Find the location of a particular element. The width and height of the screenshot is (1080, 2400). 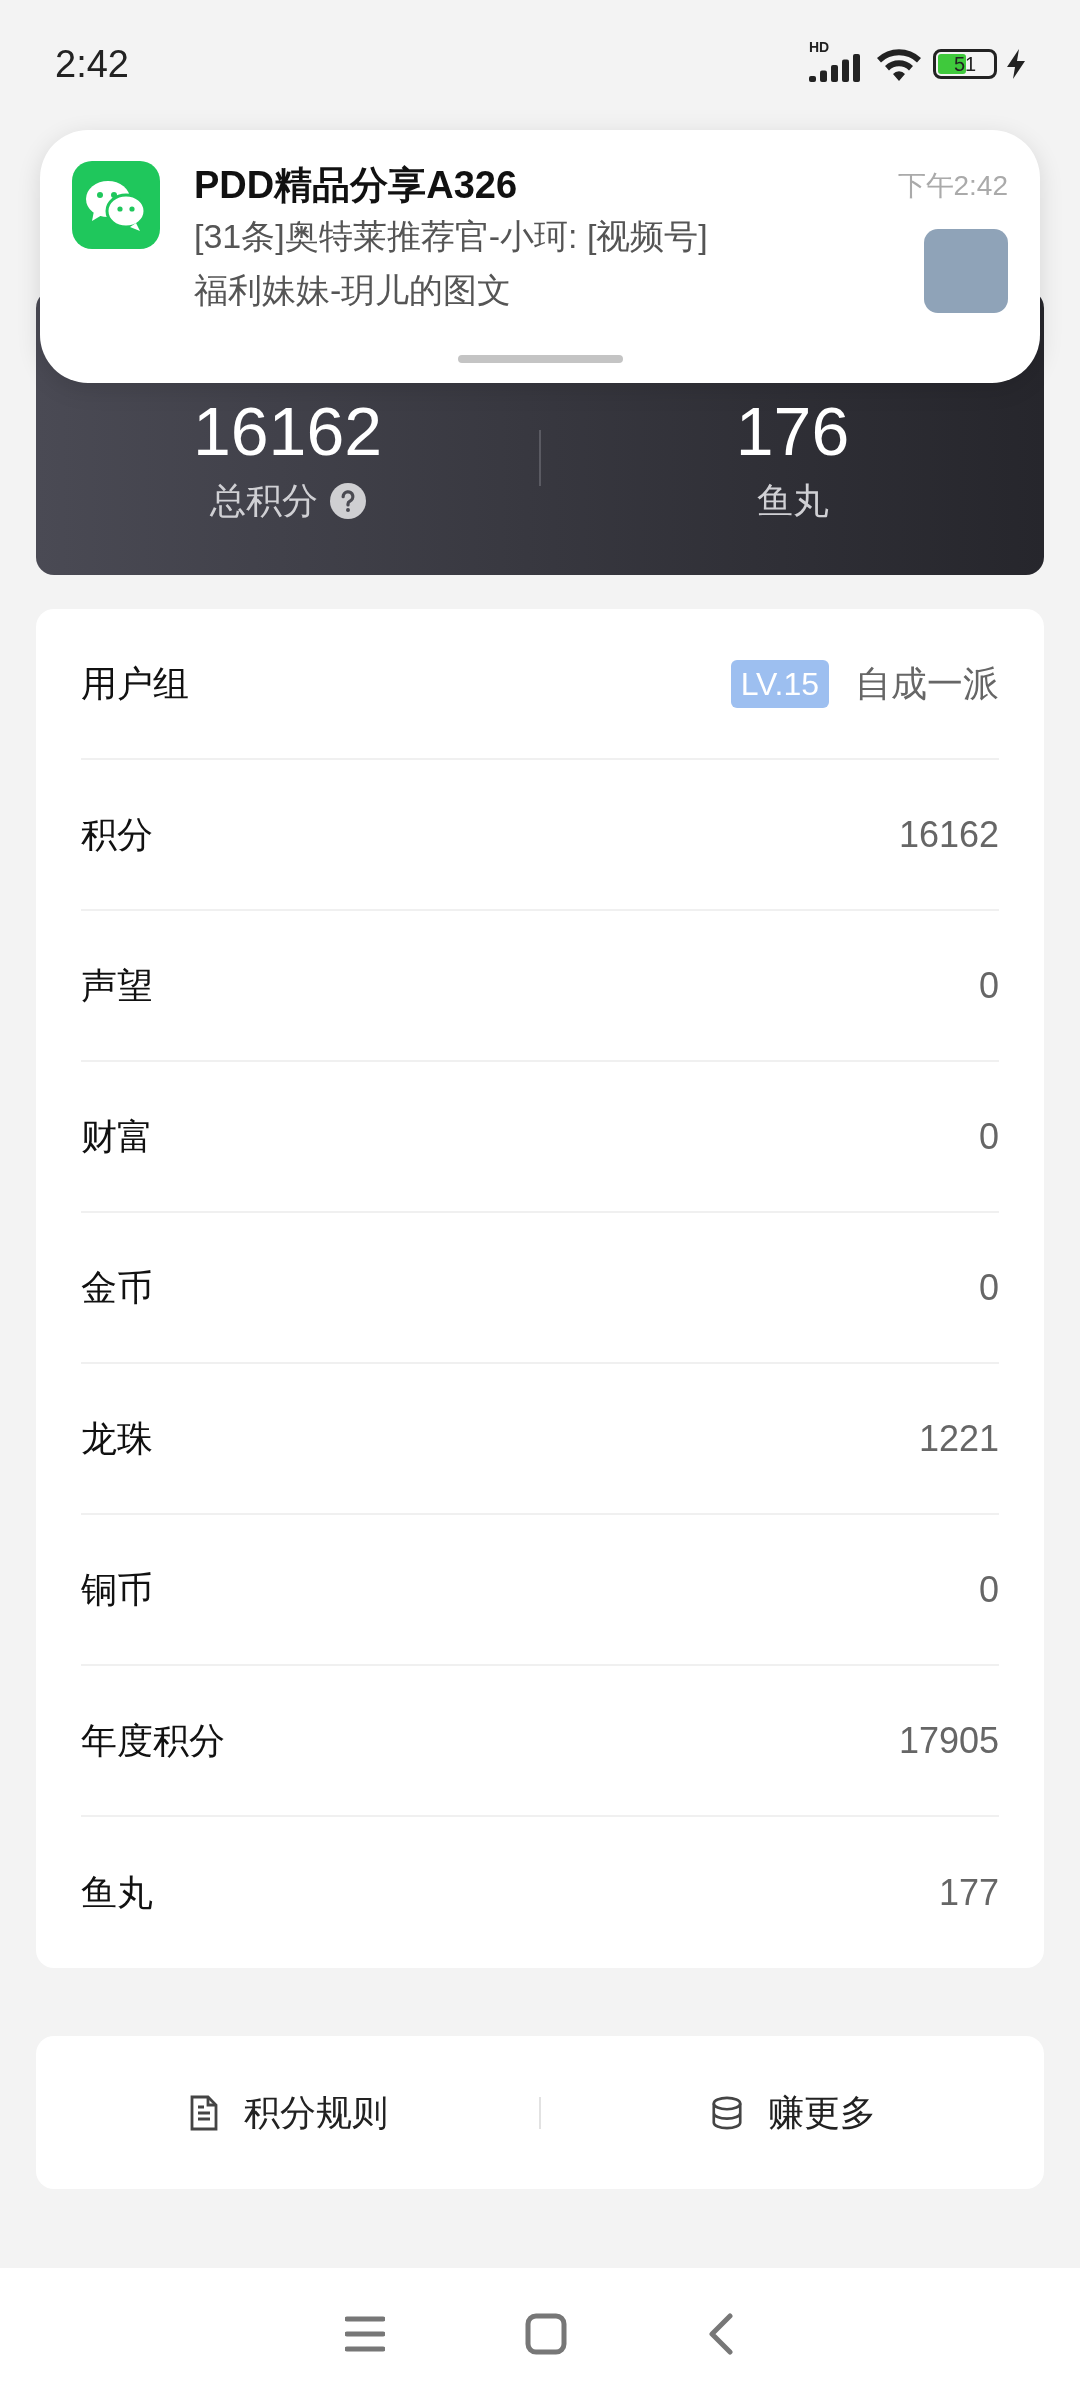

row-label: 年度积分 is located at coordinates (153, 1740).